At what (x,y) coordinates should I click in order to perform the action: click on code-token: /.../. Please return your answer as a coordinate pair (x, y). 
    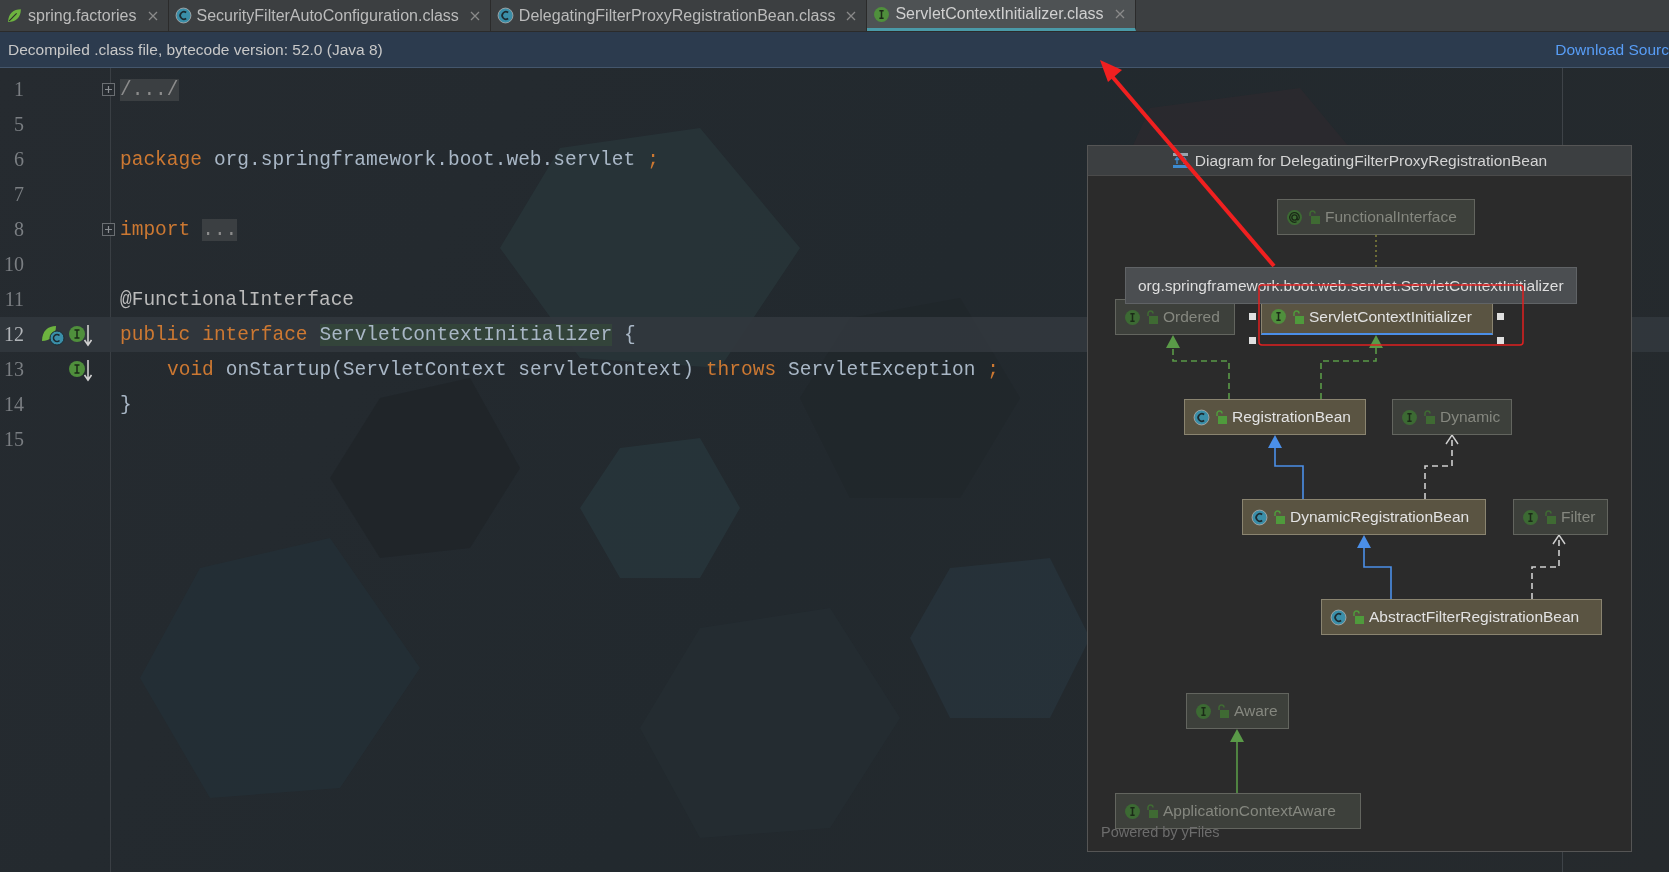
    Looking at the image, I should click on (149, 89).